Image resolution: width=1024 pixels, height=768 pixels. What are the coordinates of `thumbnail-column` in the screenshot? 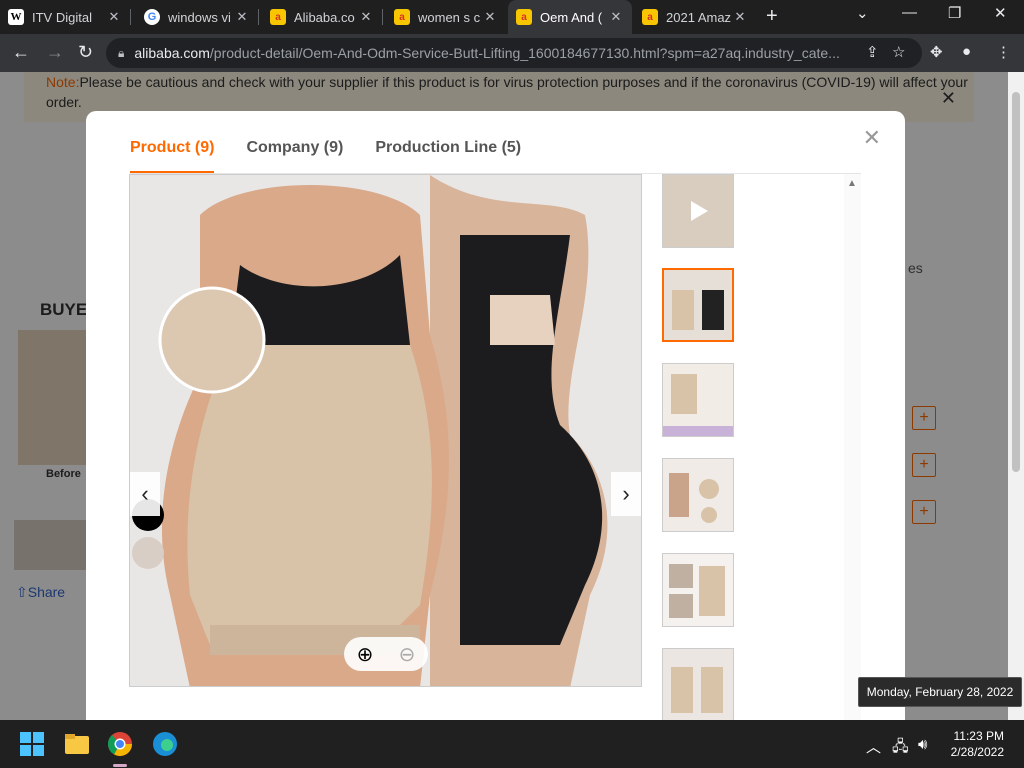 It's located at (699, 448).